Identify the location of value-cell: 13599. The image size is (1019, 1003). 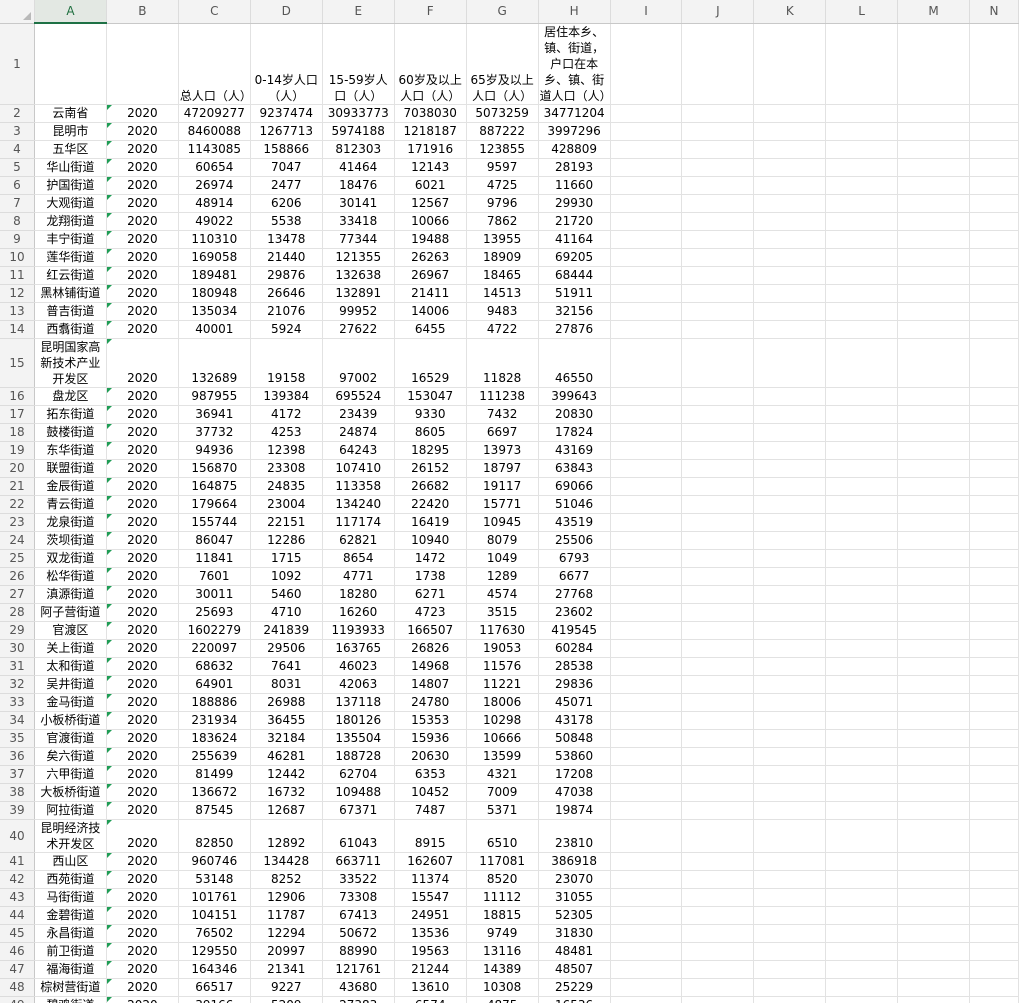
(502, 756).